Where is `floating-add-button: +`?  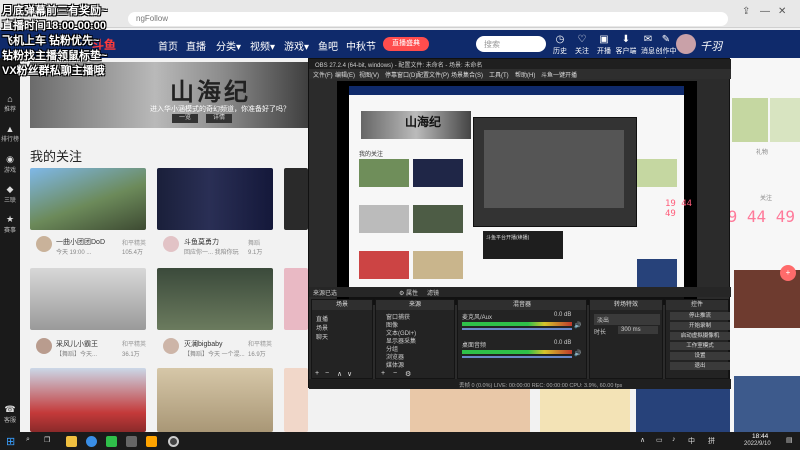
floating-add-button: + is located at coordinates (788, 273).